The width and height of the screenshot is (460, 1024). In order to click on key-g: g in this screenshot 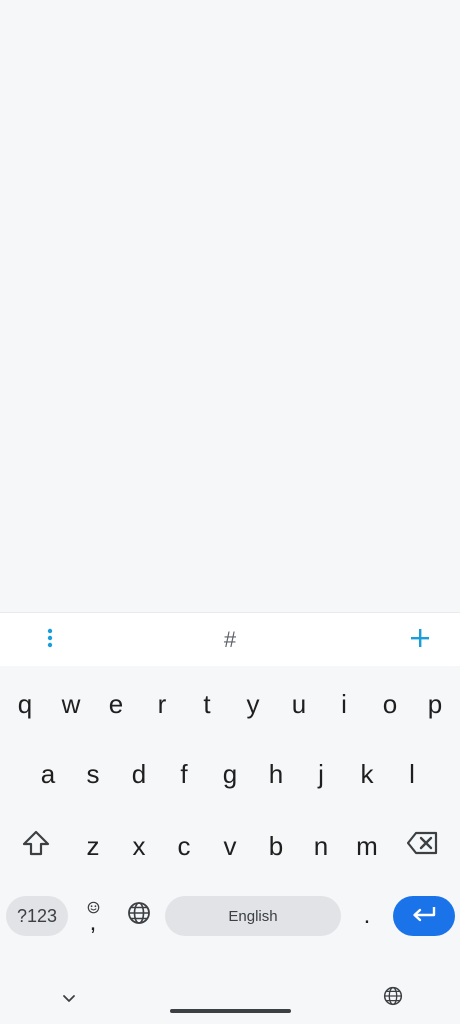, I will do `click(230, 774)`.